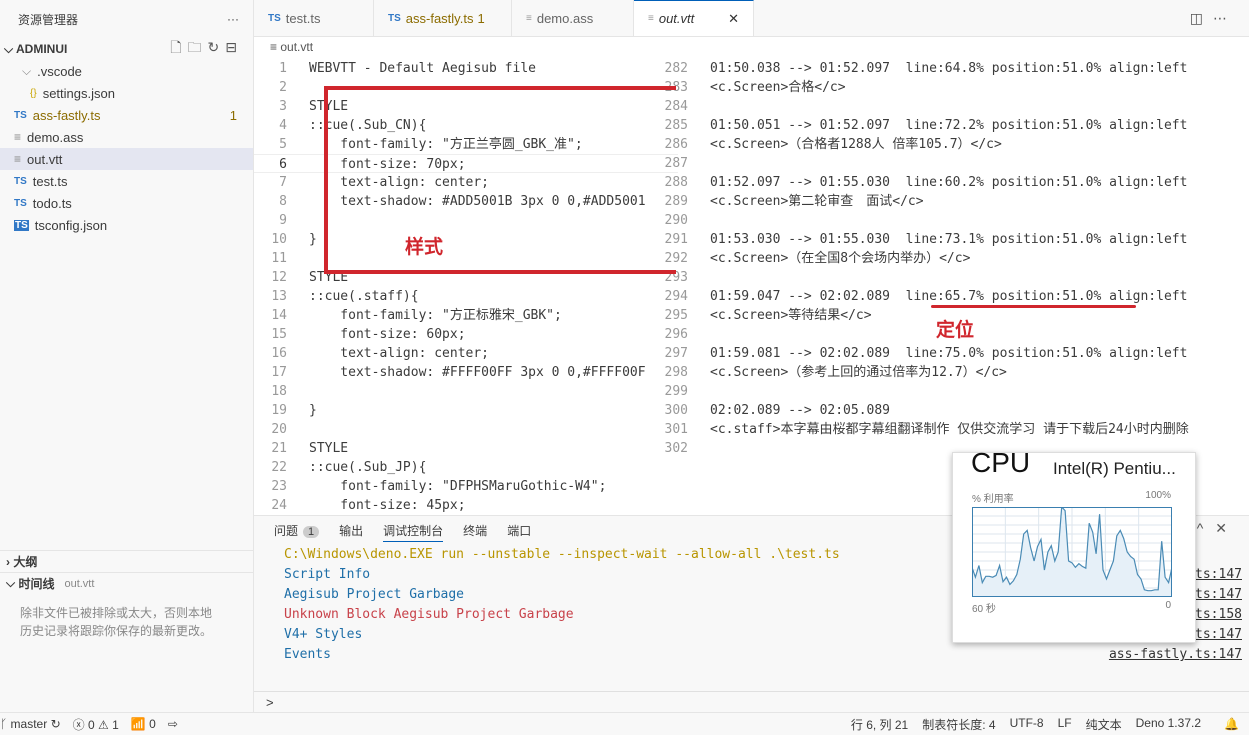 Image resolution: width=1249 pixels, height=735 pixels. I want to click on json-icon: {}, so click(33, 93).